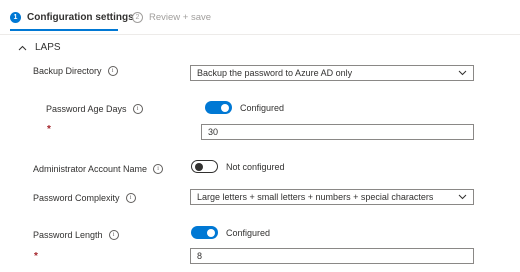  Describe the element at coordinates (86, 109) in the screenshot. I see `label-text: Password Age Days` at that location.